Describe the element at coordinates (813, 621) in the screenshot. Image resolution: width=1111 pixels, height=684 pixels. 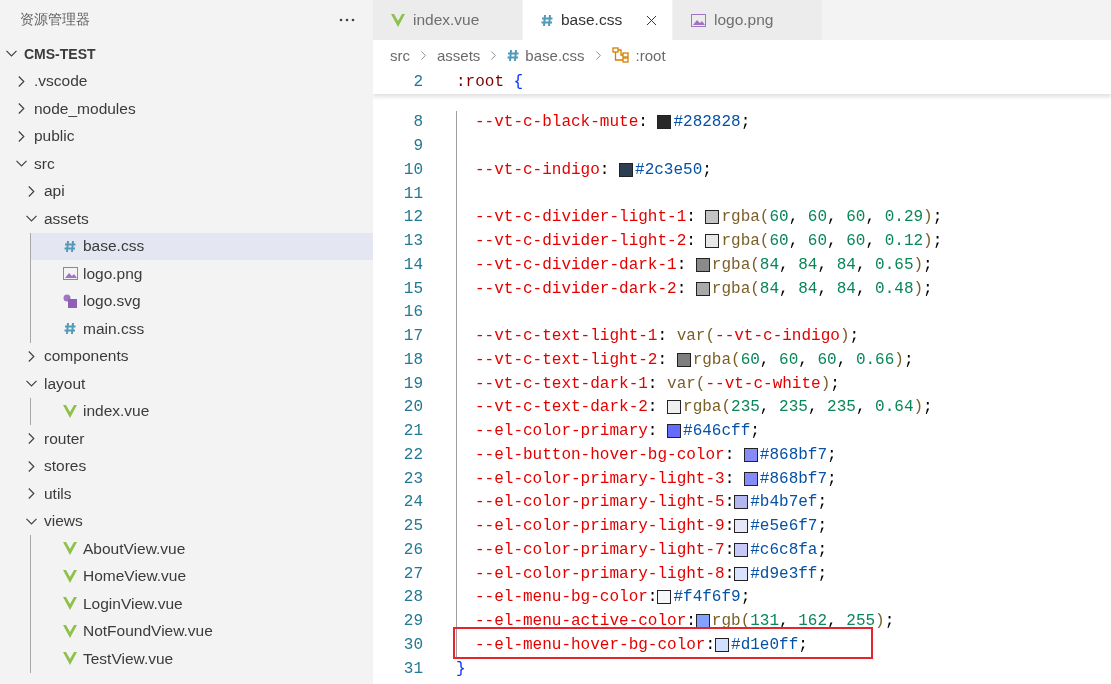
I see `code-token: 162` at that location.